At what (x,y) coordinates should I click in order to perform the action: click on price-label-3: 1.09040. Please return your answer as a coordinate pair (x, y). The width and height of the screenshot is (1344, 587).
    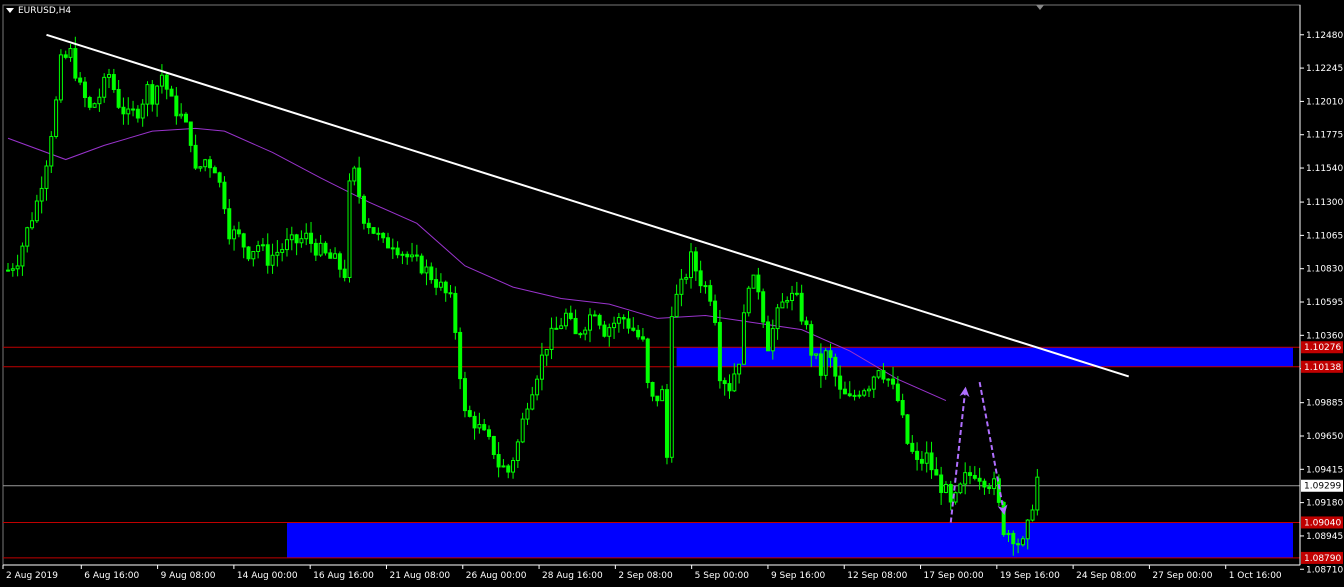
    Looking at the image, I should click on (1322, 523).